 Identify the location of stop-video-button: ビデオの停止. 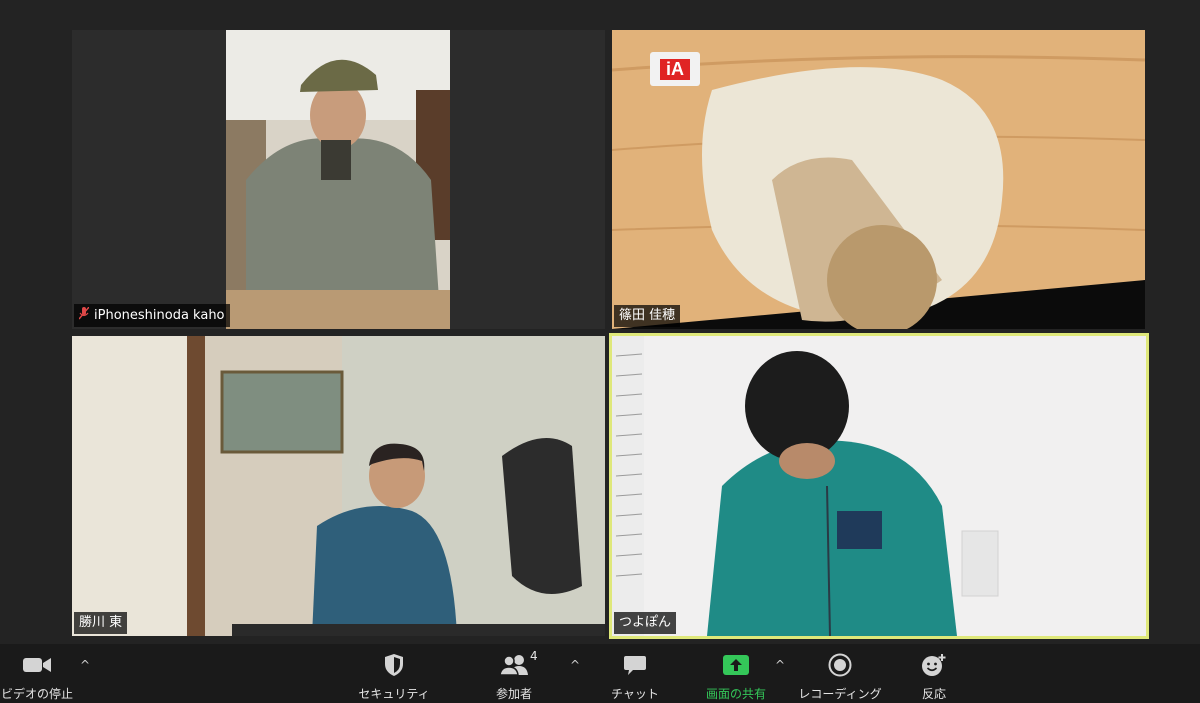
(41, 677).